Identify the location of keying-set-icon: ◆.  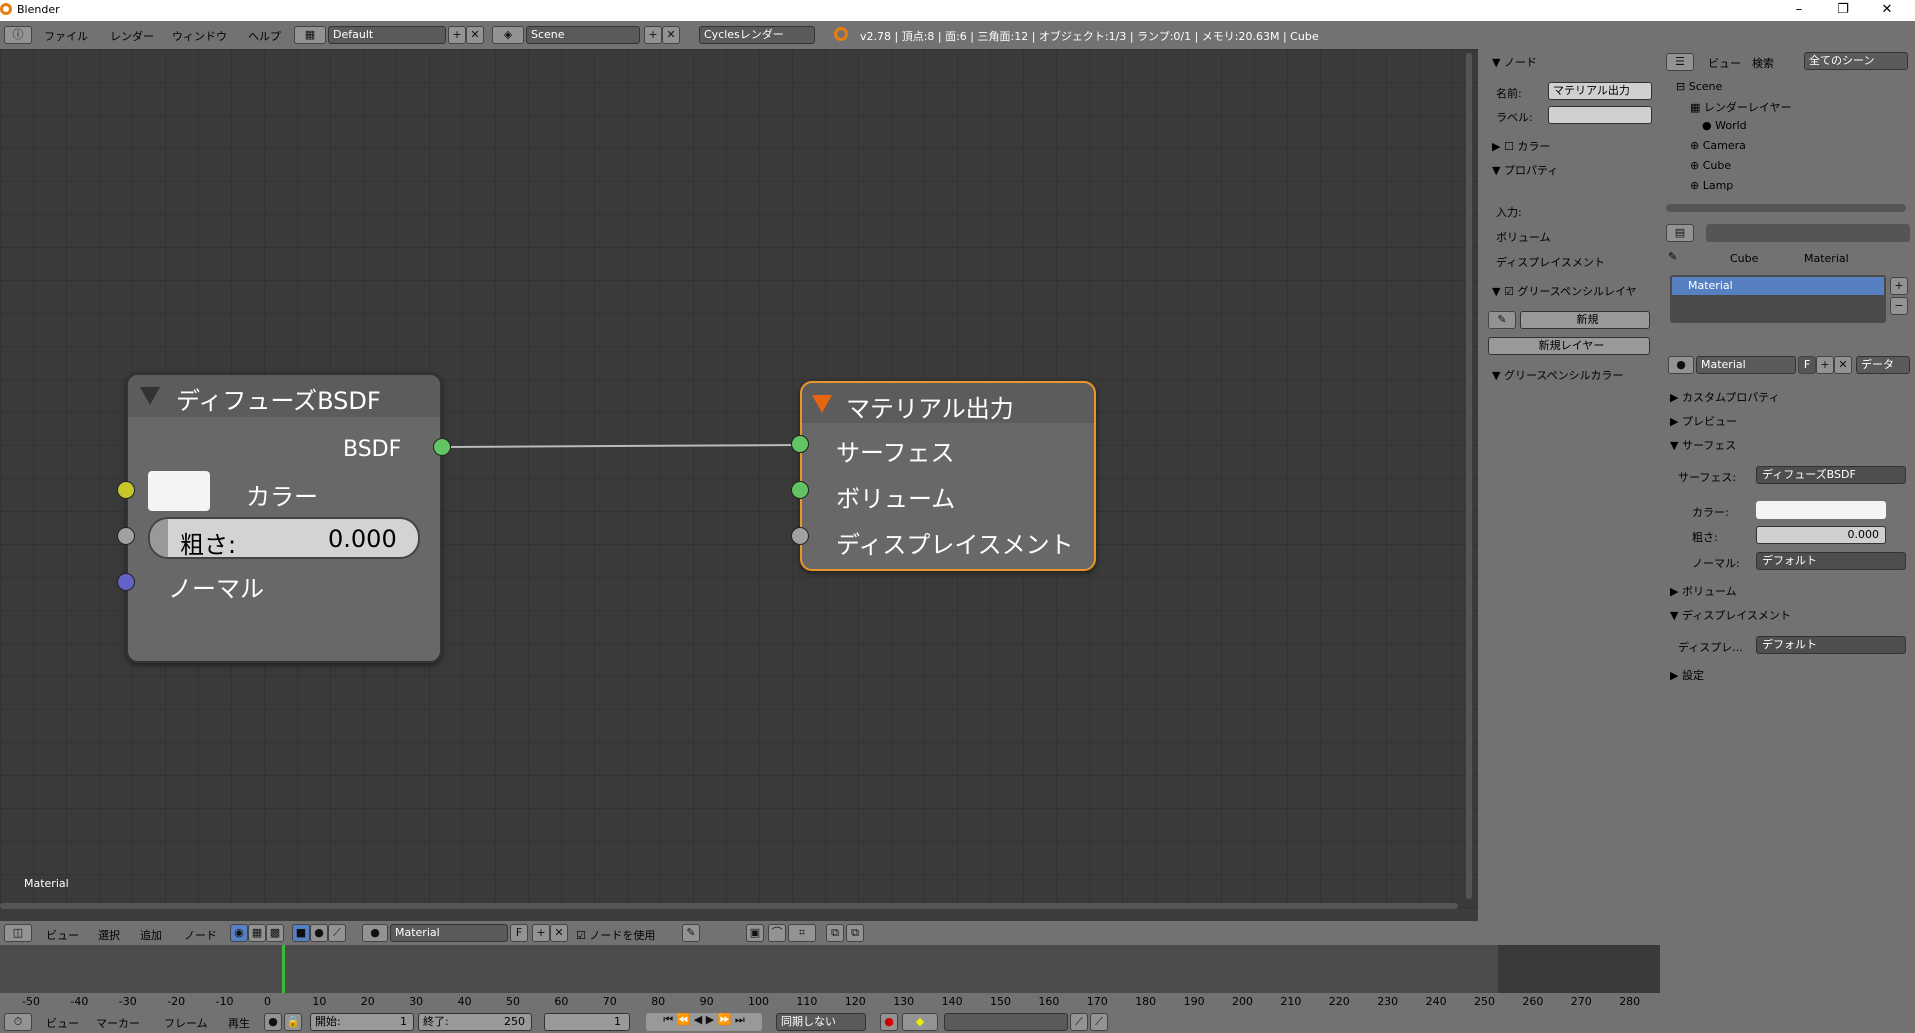
(920, 1022).